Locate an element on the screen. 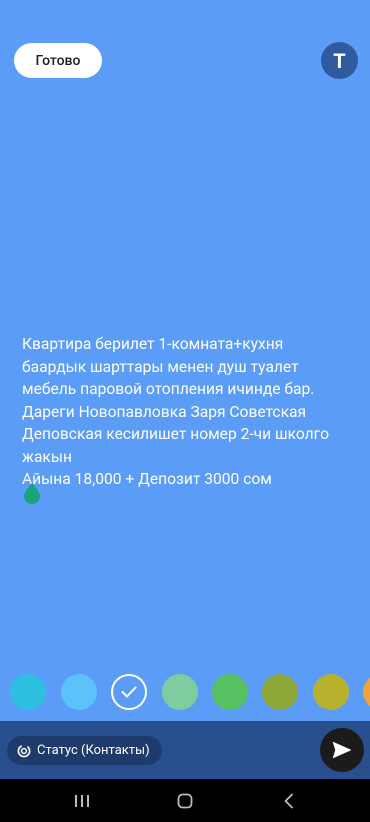  send-button is located at coordinates (342, 750).